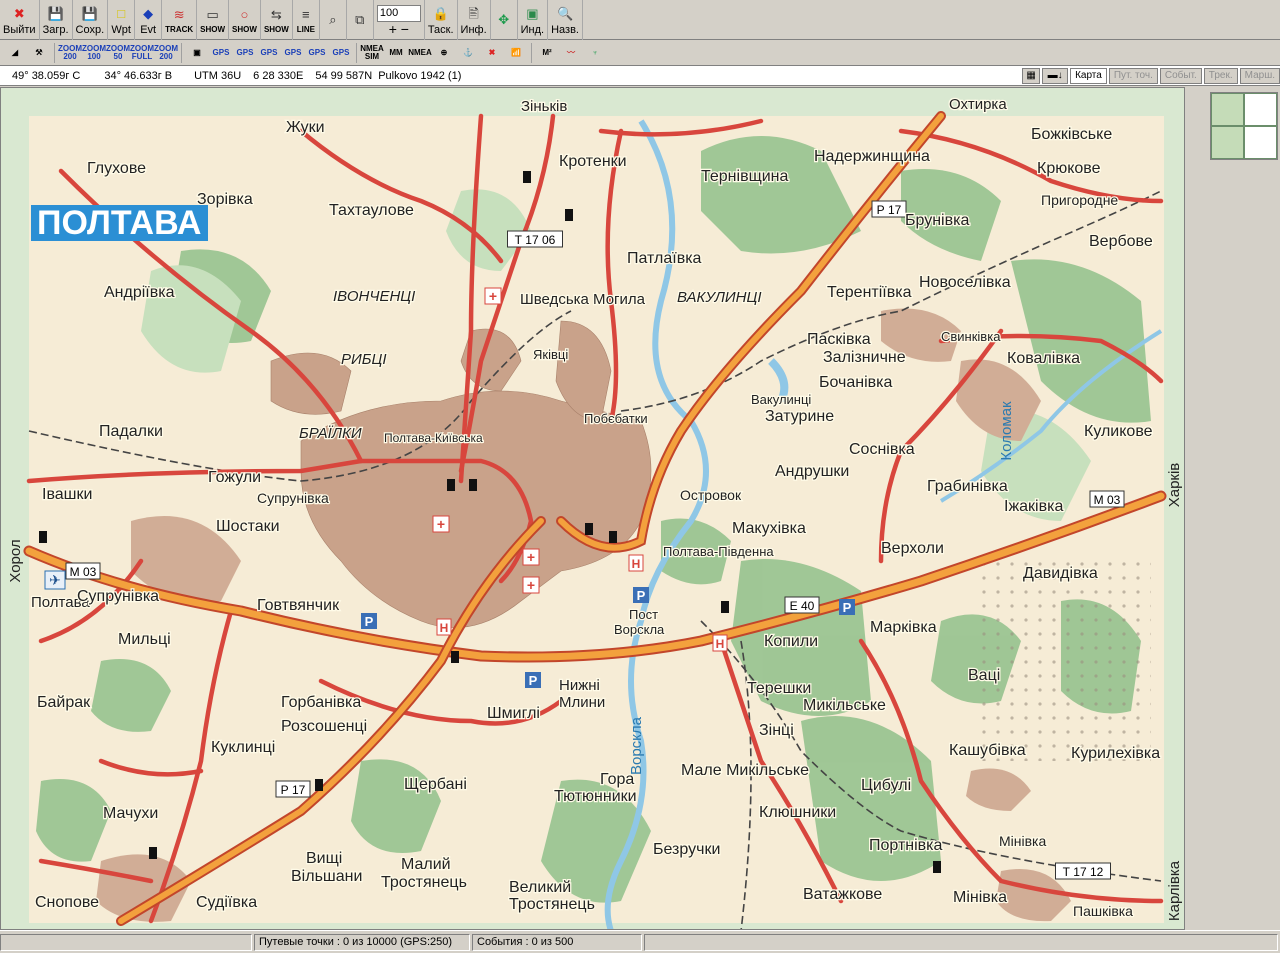  Describe the element at coordinates (1071, 134) in the screenshot. I see `place-label: Божківське` at that location.